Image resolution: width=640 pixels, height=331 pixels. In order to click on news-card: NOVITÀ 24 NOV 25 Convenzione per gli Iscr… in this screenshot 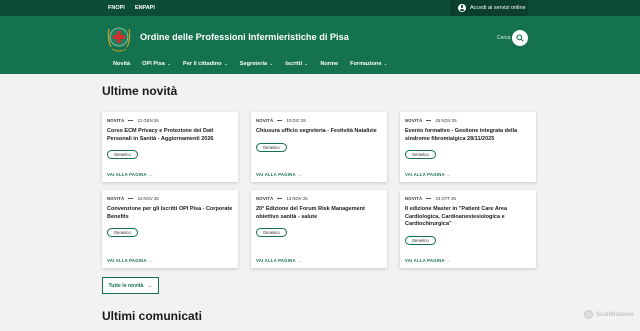, I will do `click(170, 229)`.